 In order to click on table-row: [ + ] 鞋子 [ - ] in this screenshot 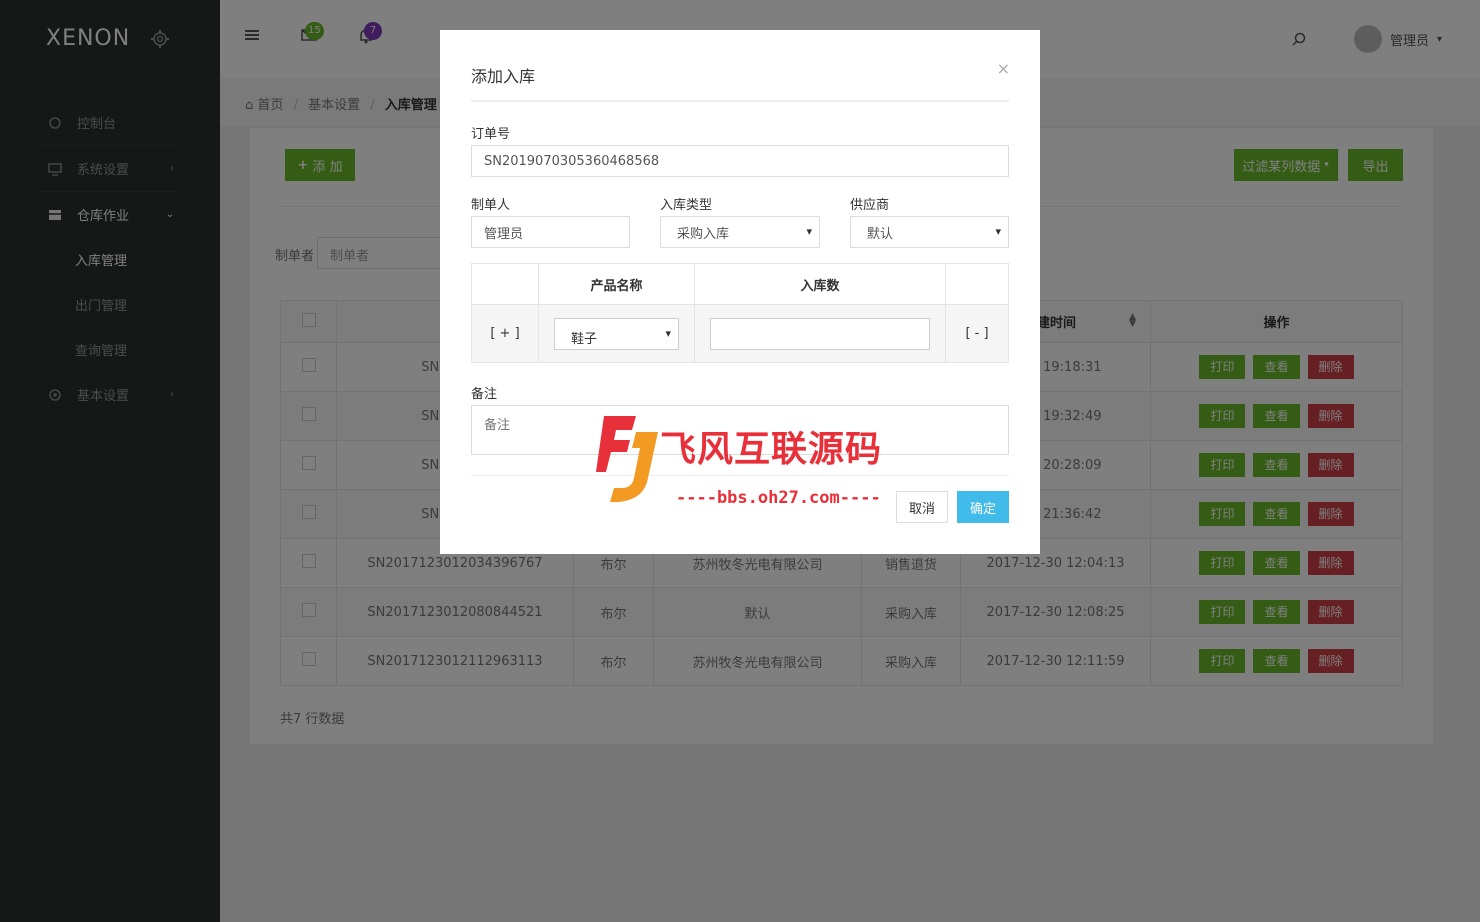, I will do `click(740, 333)`.